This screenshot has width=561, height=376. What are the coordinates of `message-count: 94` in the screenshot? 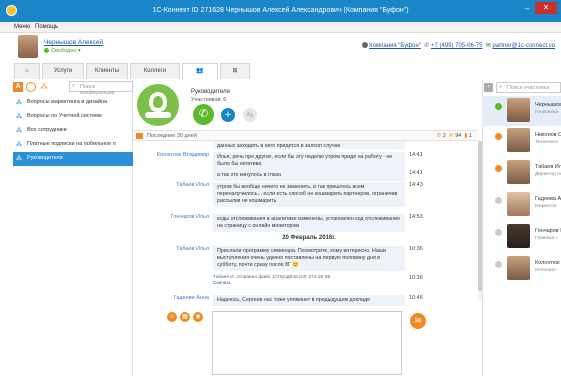 It's located at (458, 136).